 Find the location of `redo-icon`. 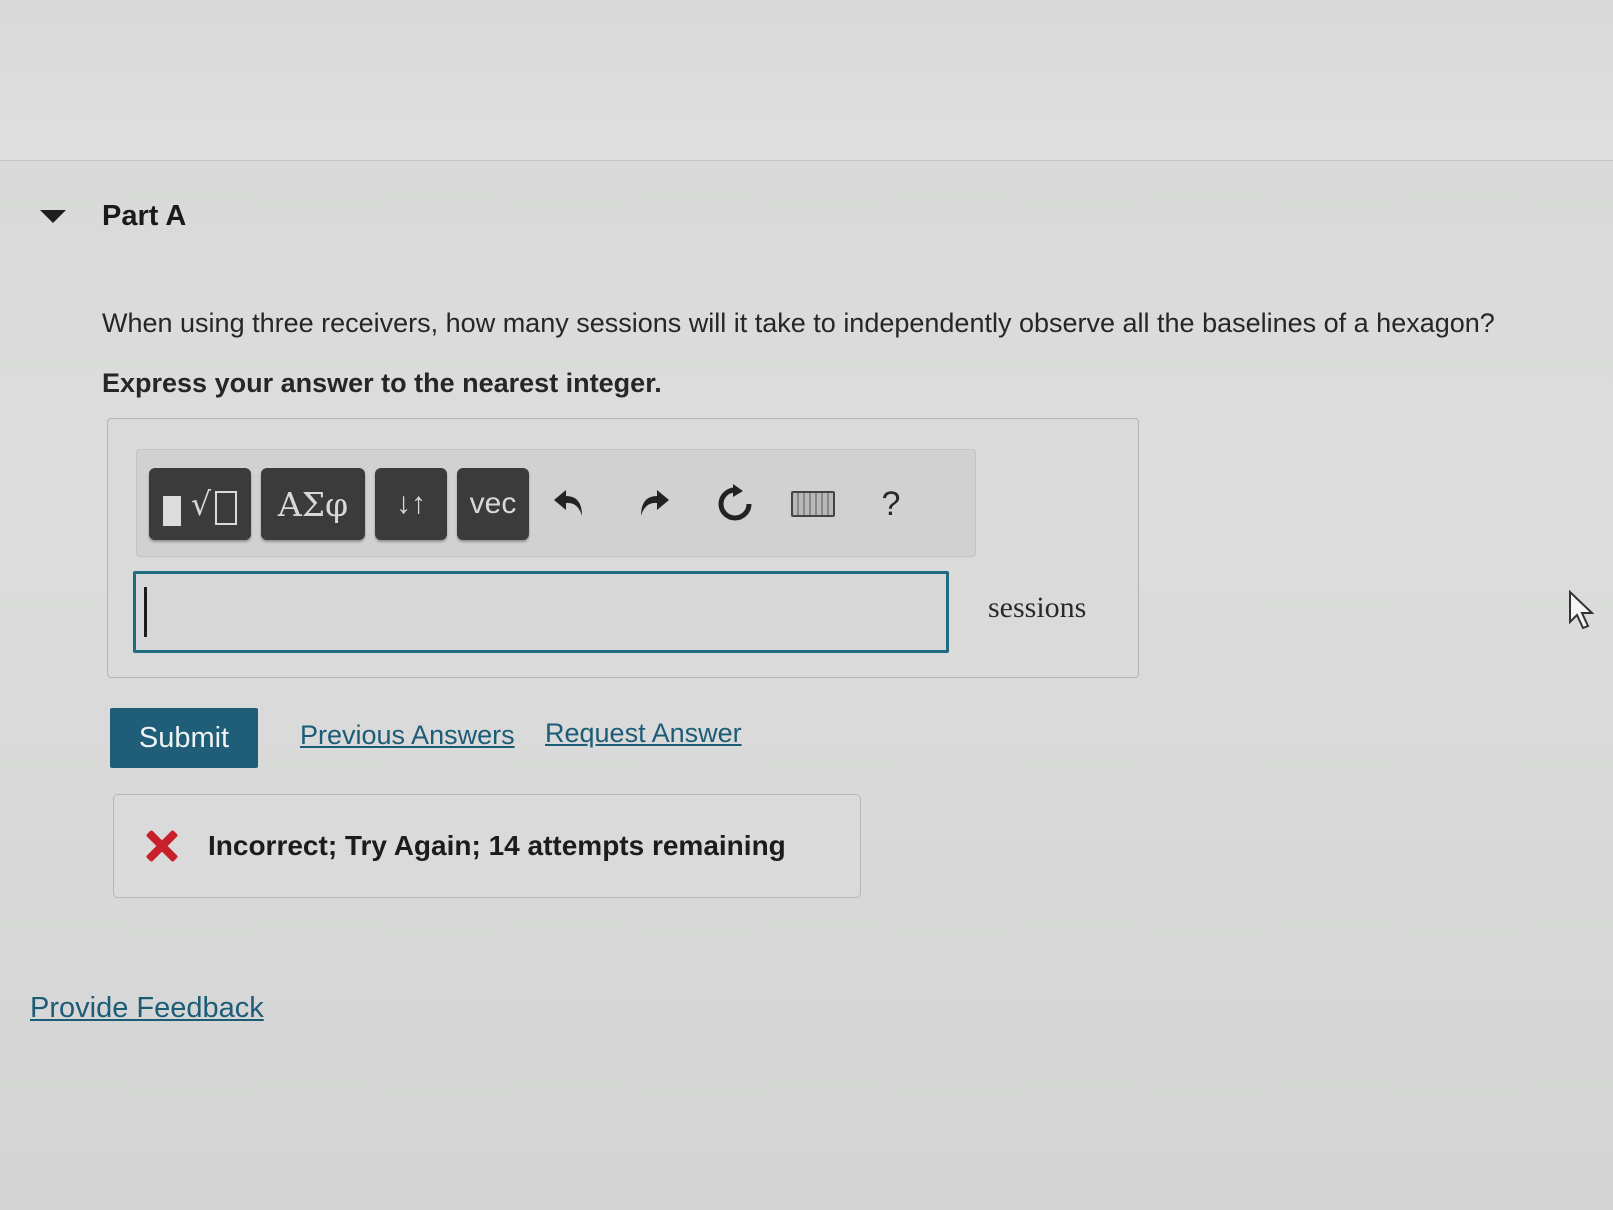

redo-icon is located at coordinates (655, 503).